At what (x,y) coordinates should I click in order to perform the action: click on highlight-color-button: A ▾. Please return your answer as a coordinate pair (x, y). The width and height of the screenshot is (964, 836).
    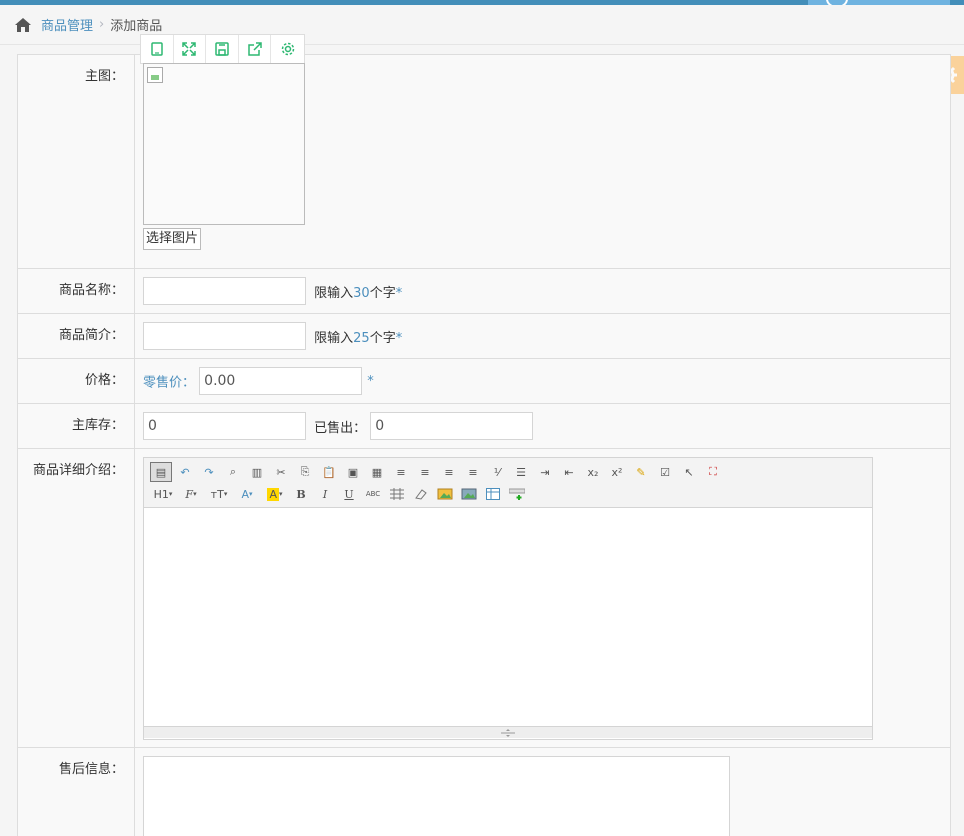
    Looking at the image, I should click on (275, 494).